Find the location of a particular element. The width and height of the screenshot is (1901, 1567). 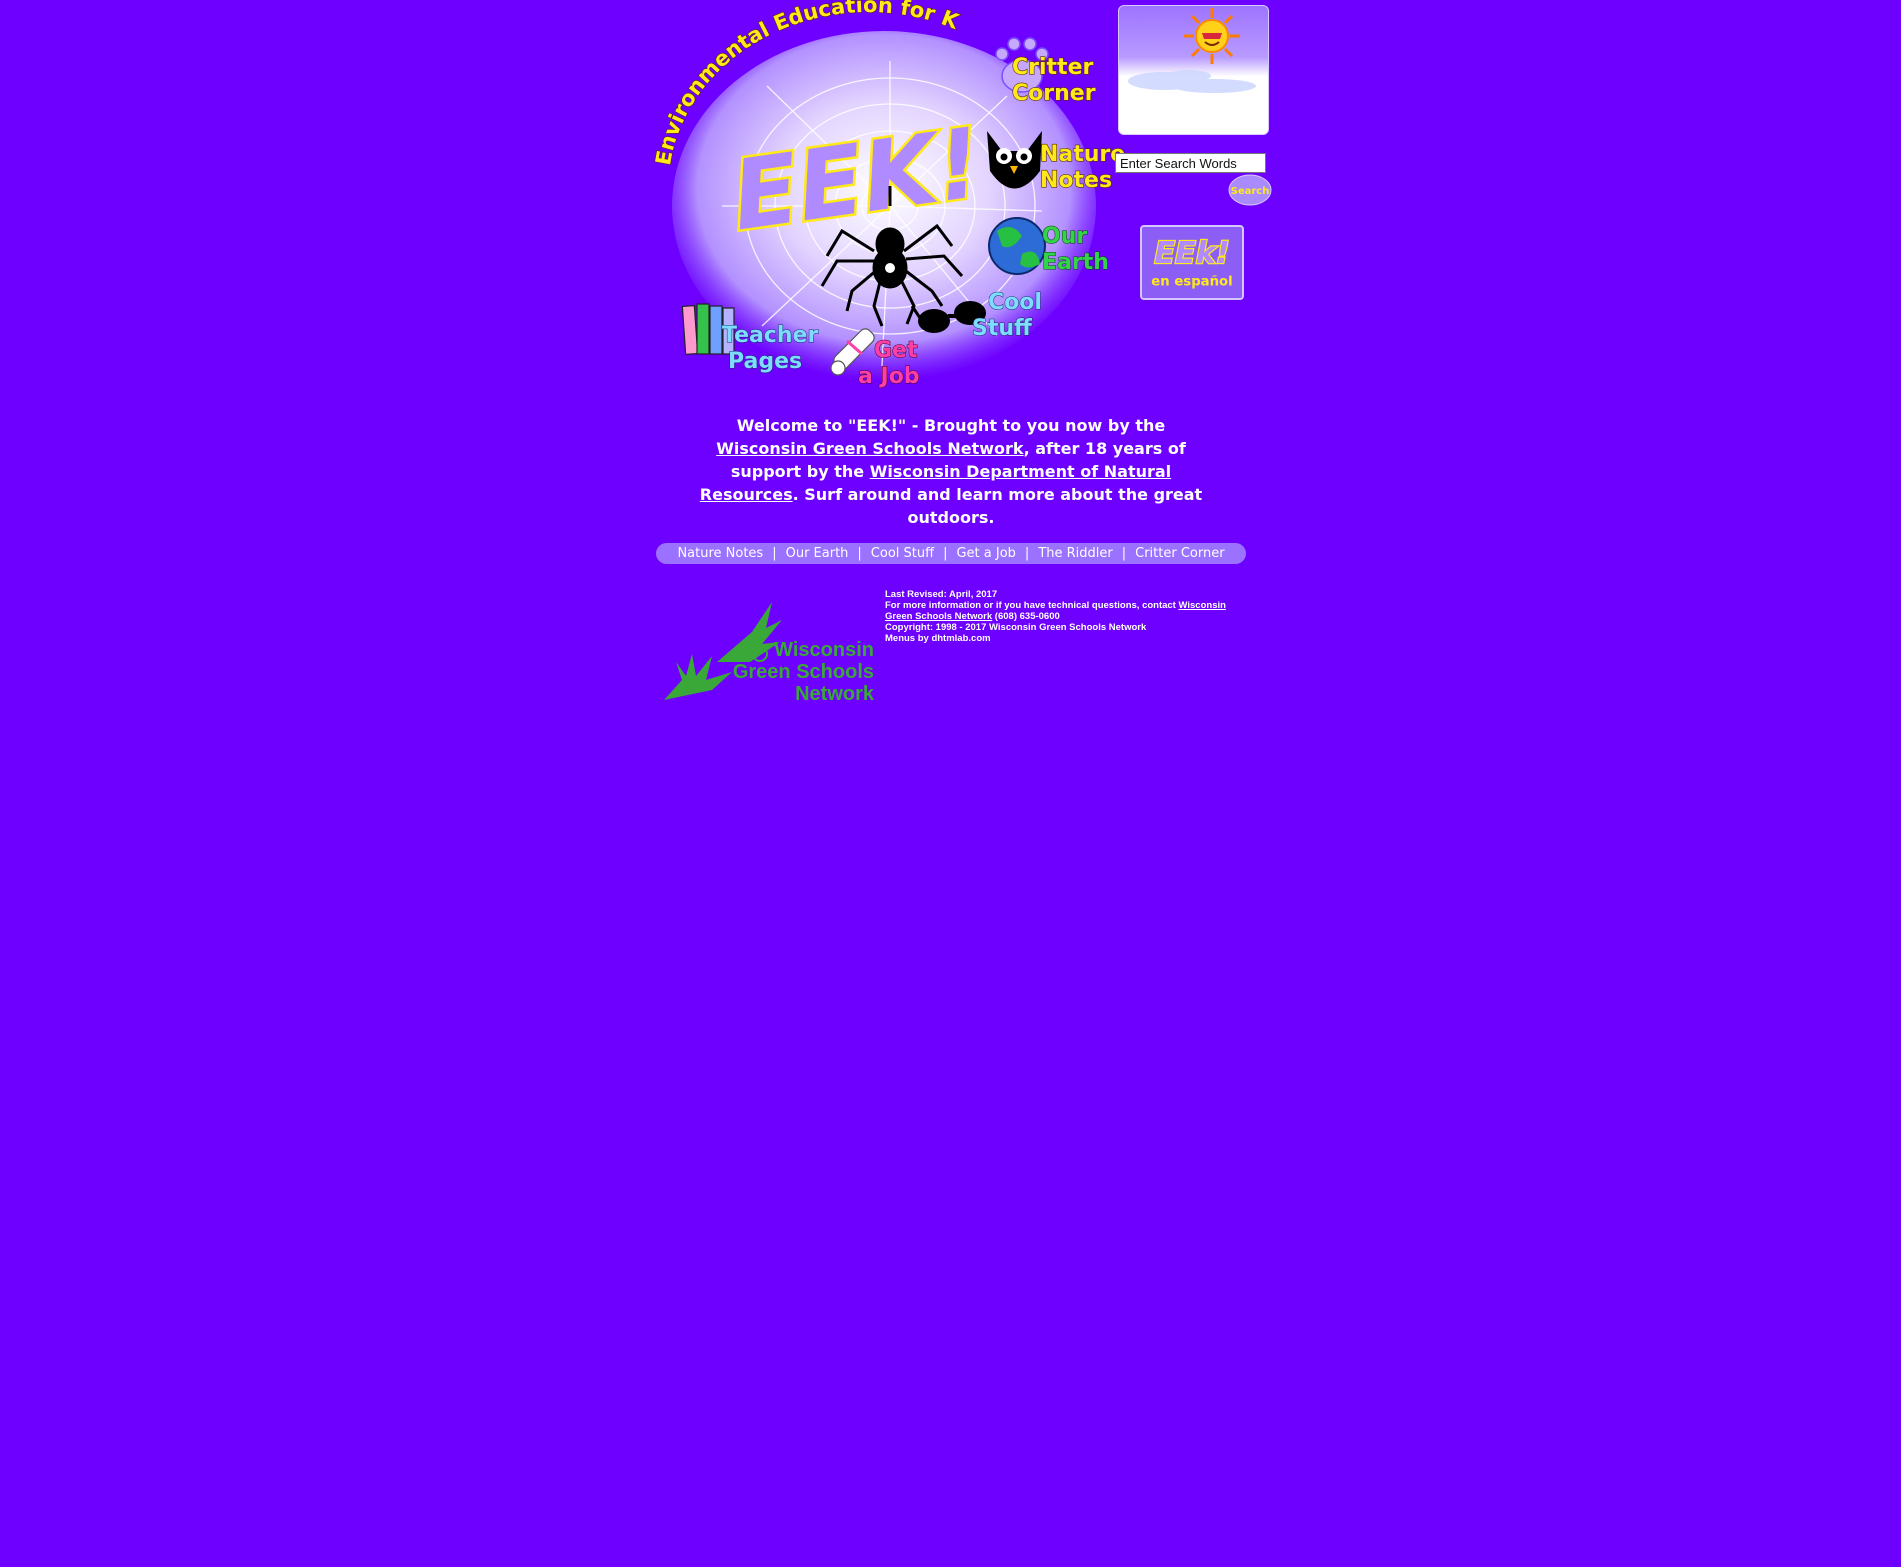

get-a-job-label-1: Get is located at coordinates (896, 350).